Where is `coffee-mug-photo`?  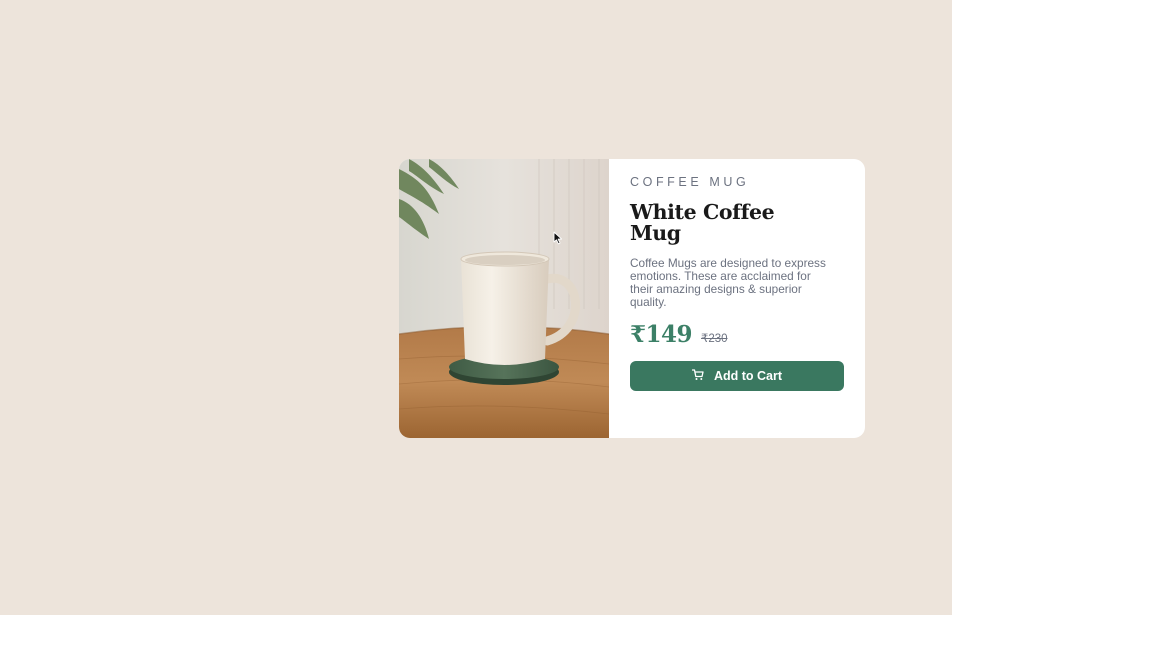
coffee-mug-photo is located at coordinates (504, 298).